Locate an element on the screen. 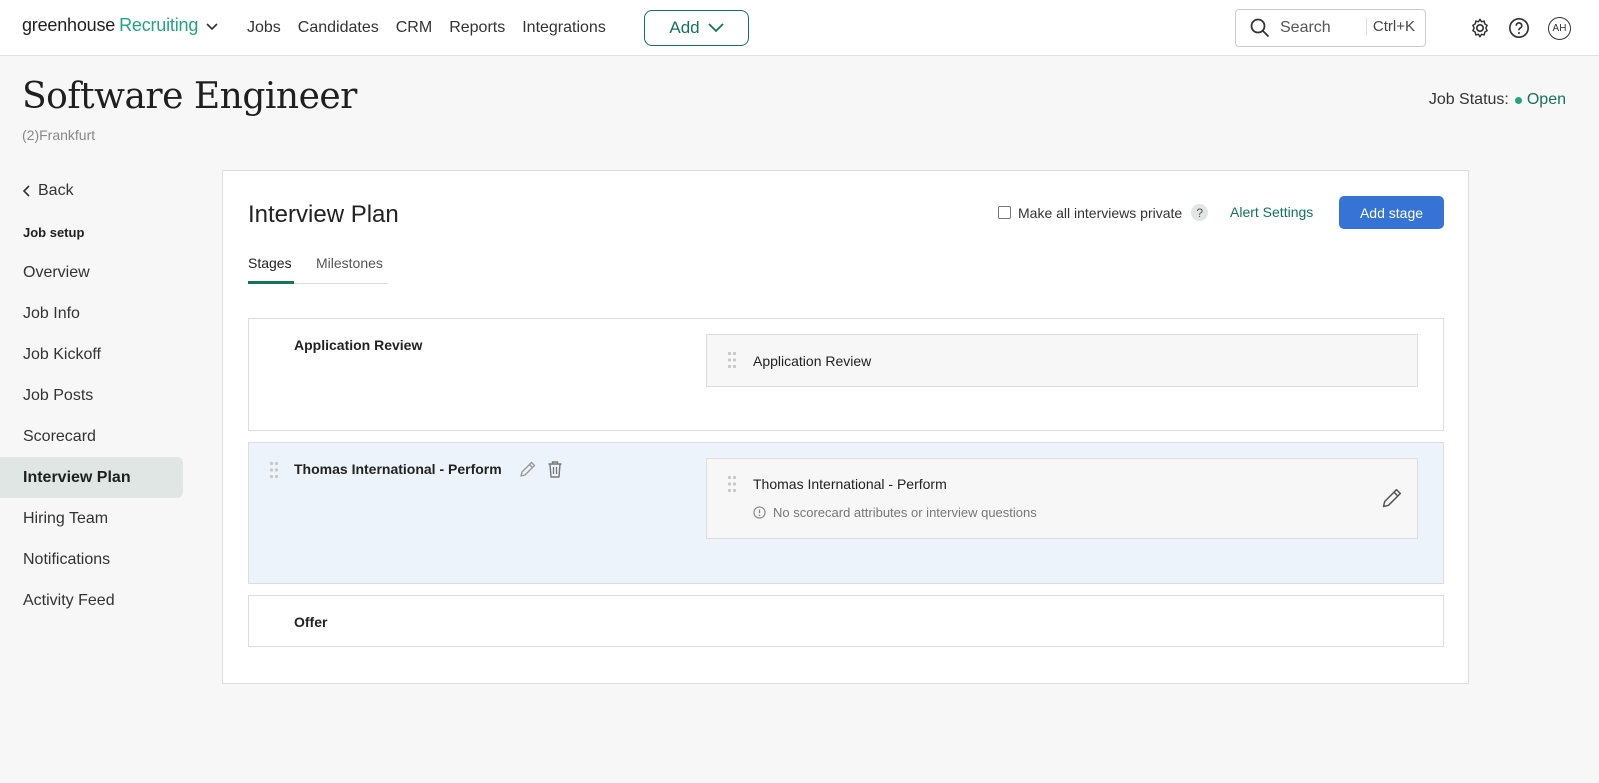 This screenshot has width=1599, height=783. nav-link-candidates: Candidates is located at coordinates (338, 28).